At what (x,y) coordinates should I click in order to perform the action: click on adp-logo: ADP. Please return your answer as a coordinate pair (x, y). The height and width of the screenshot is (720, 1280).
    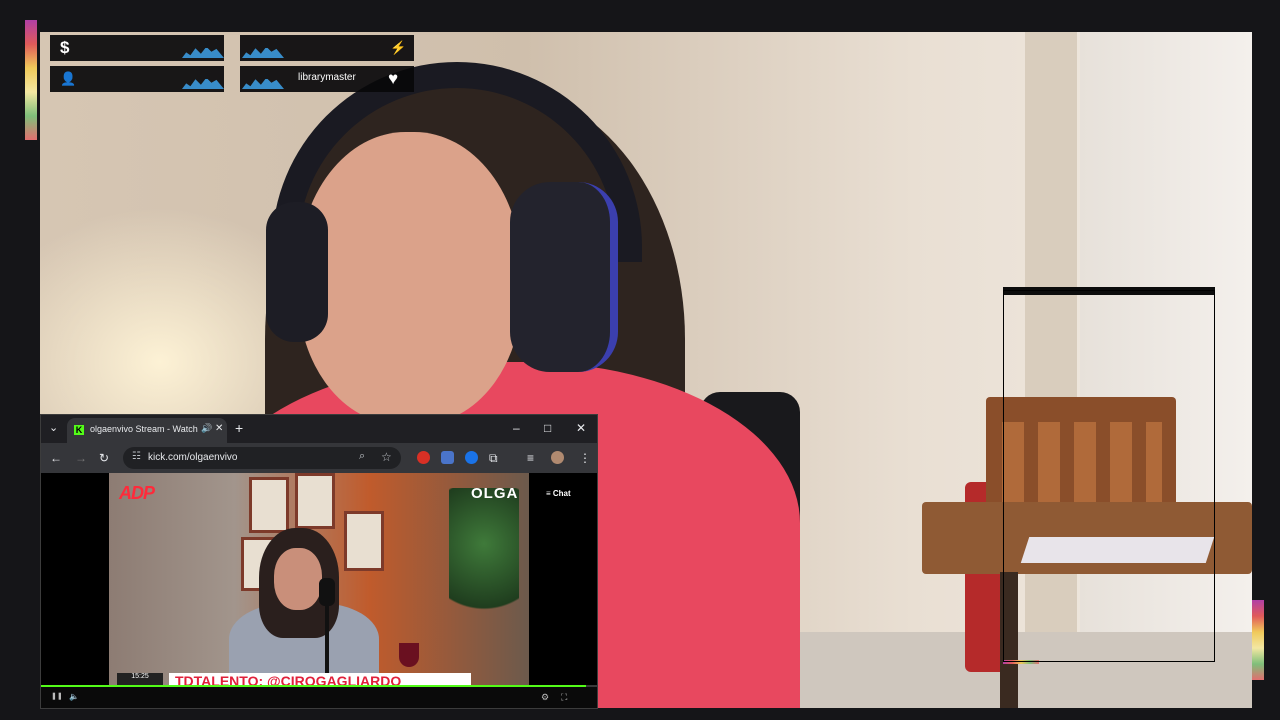
    Looking at the image, I should click on (137, 493).